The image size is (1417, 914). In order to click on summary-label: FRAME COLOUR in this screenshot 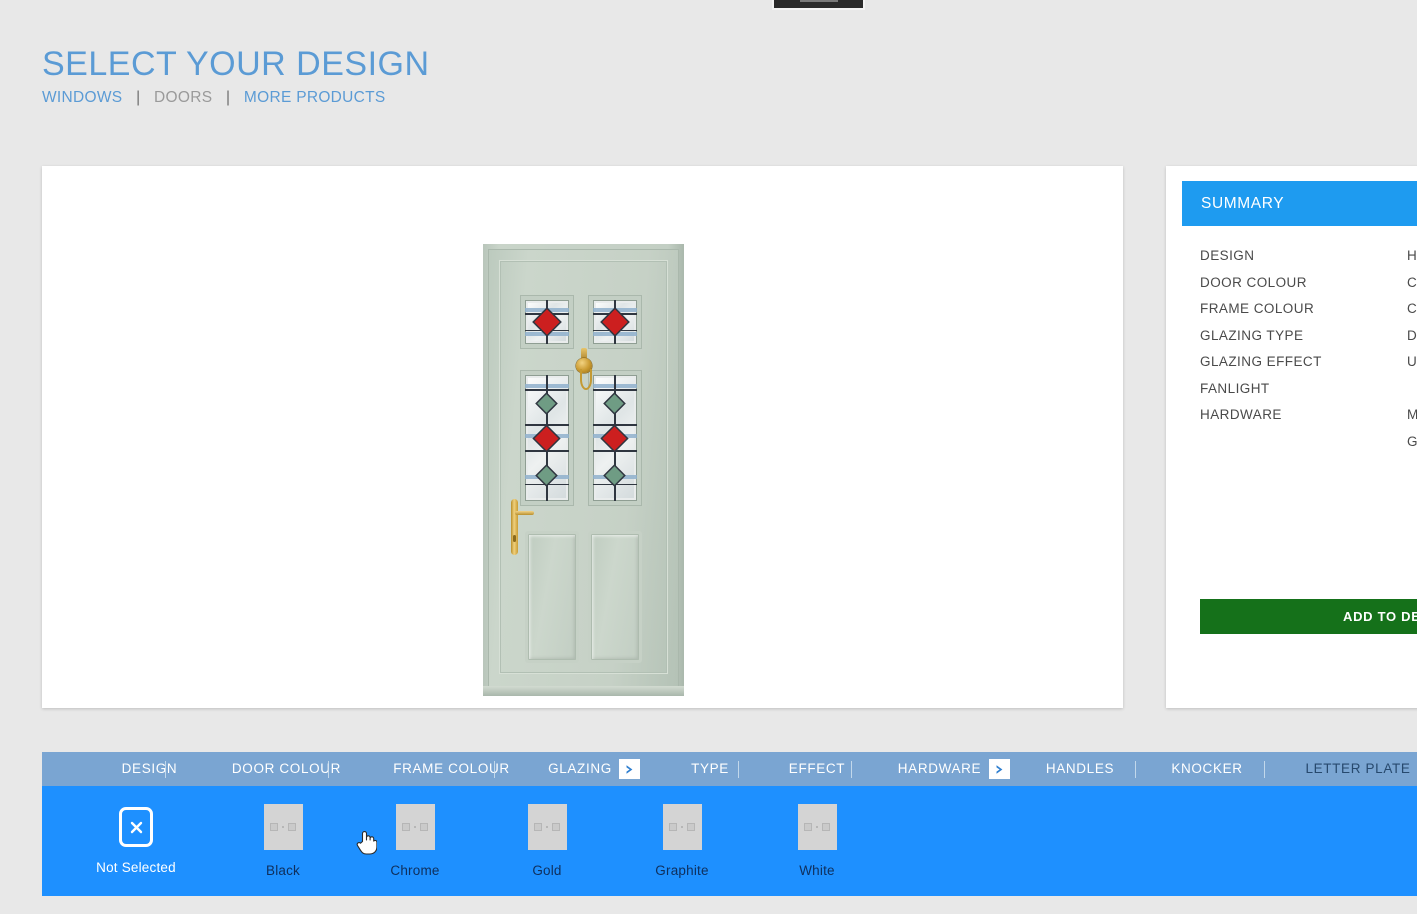, I will do `click(1257, 308)`.